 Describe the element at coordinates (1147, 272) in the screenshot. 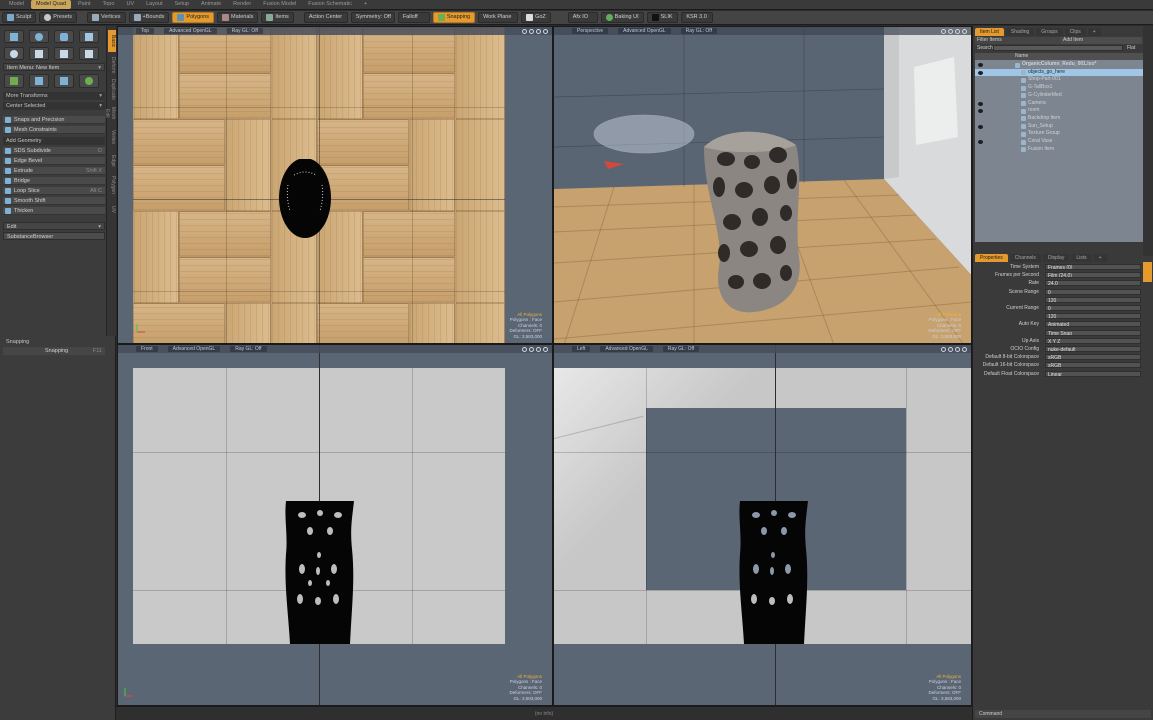

I see `properties-side-tab` at that location.